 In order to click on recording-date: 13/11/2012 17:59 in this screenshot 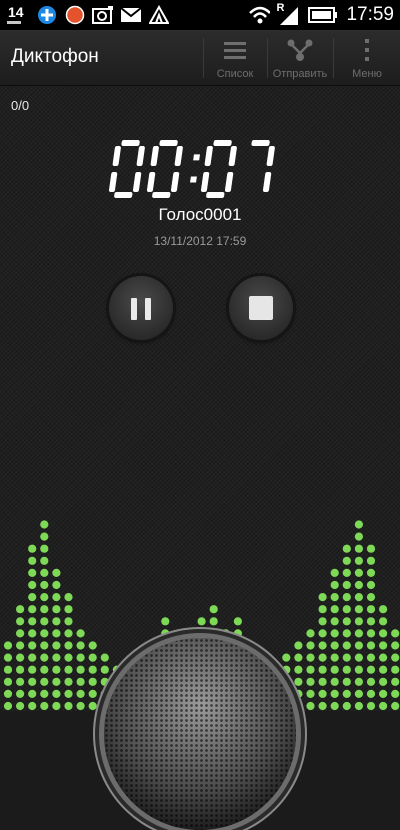, I will do `click(200, 241)`.